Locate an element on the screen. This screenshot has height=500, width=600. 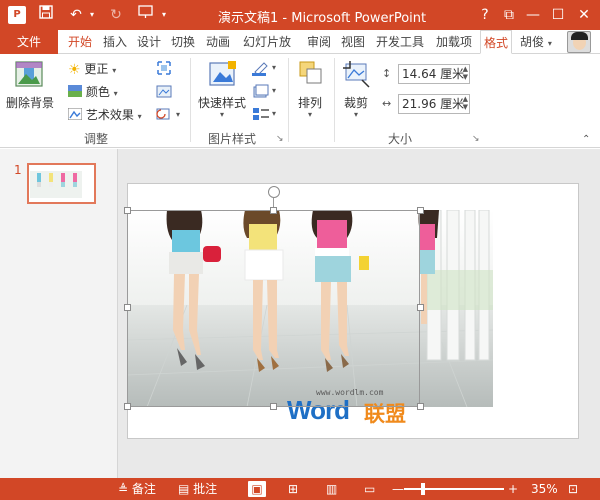
remove-background-button: 删除背景 is located at coordinates (30, 102).